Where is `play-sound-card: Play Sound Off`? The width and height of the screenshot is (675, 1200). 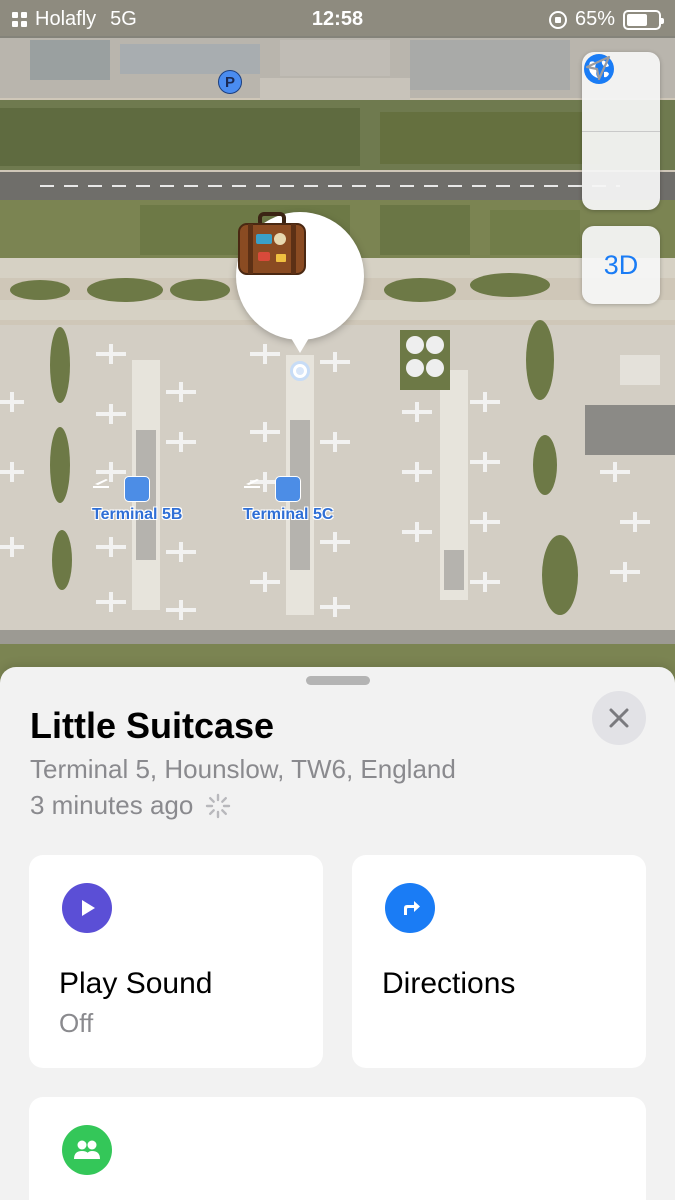 play-sound-card: Play Sound Off is located at coordinates (176, 961).